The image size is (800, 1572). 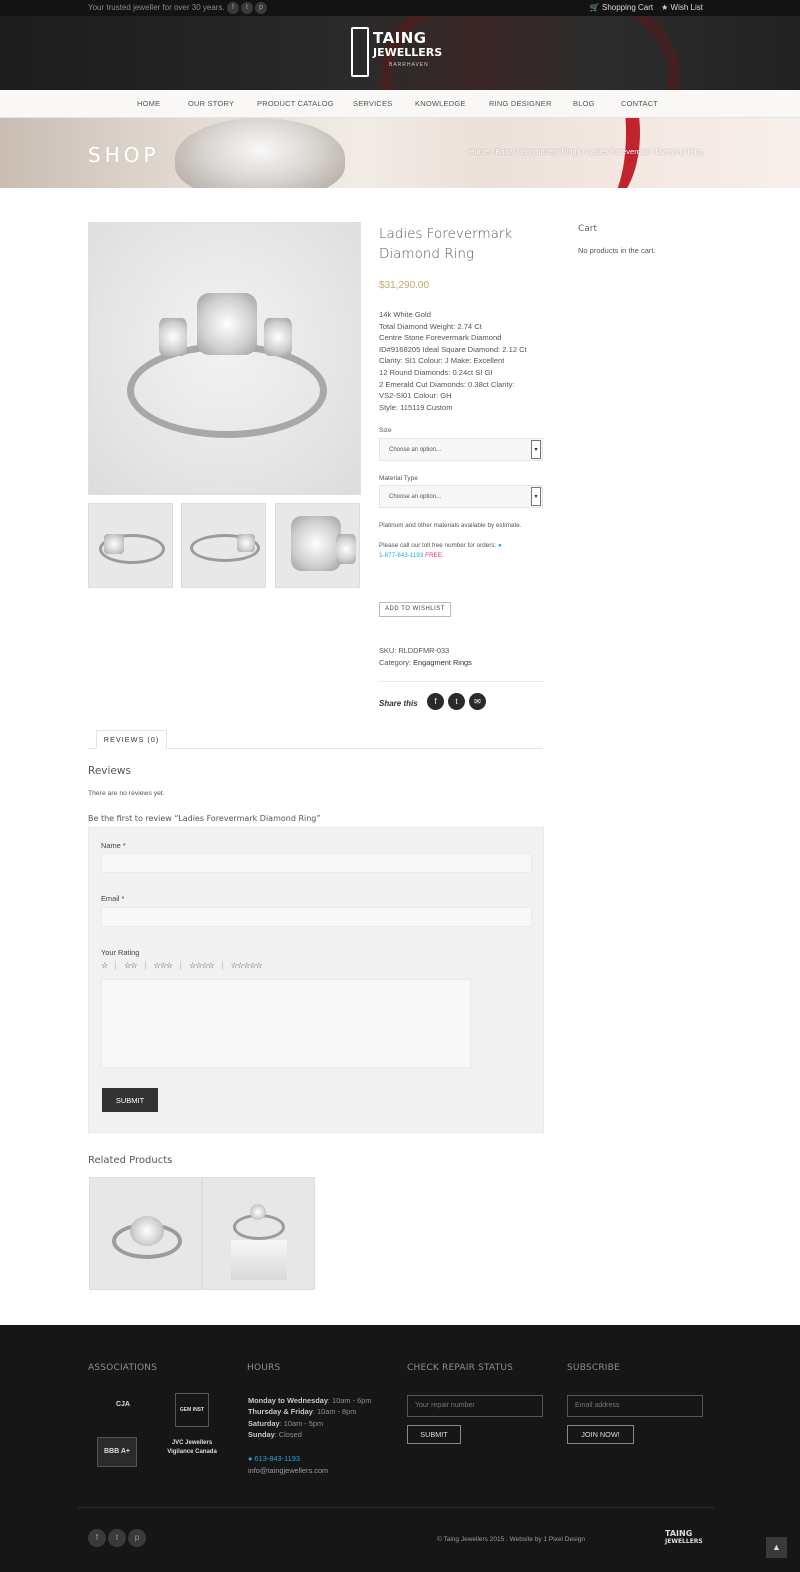 What do you see at coordinates (584, 103) in the screenshot?
I see `nav-blog: BLOG` at bounding box center [584, 103].